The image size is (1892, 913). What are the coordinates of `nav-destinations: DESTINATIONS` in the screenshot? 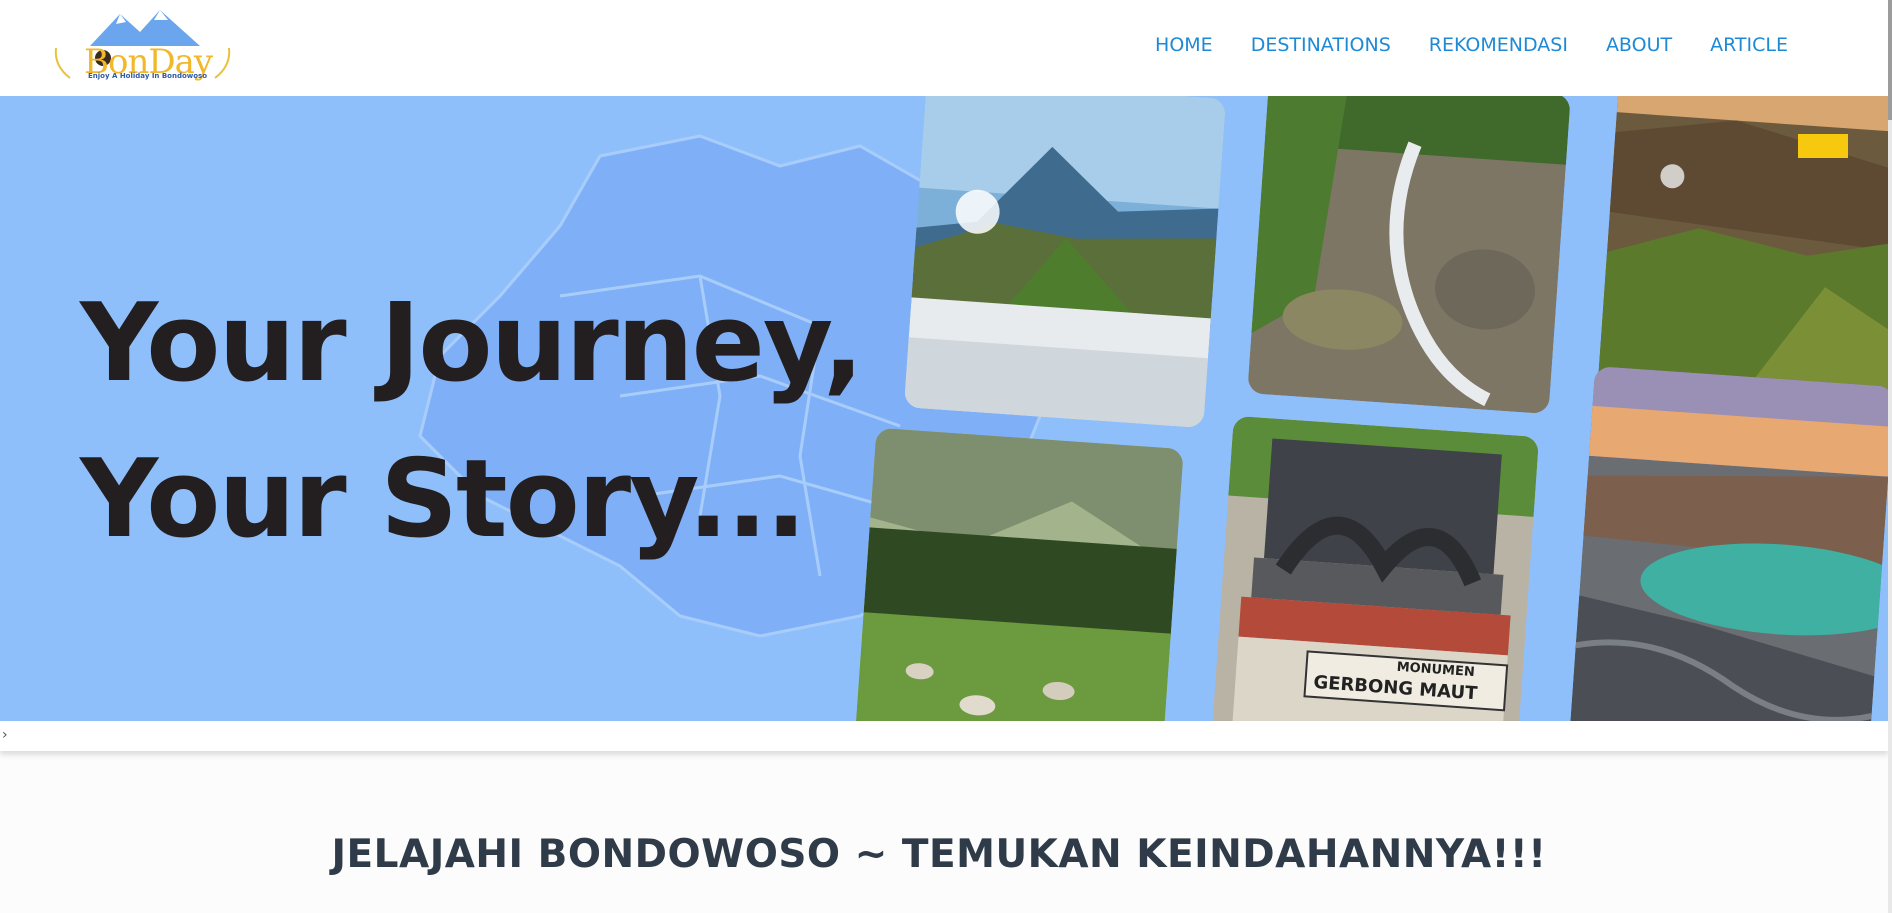 It's located at (1321, 45).